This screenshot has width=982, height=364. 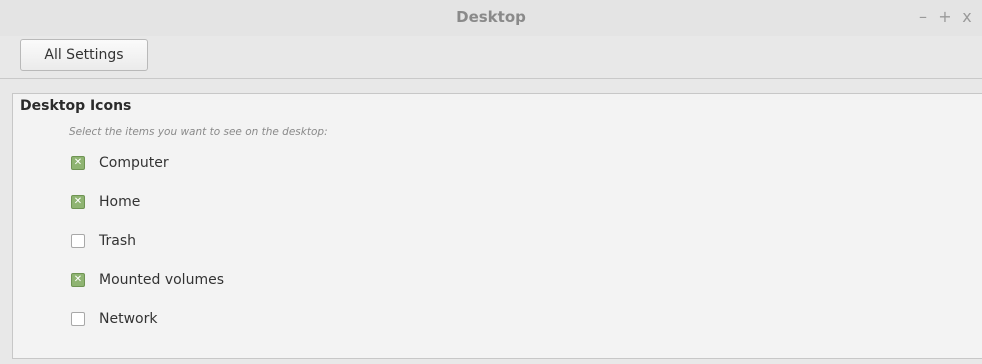 I want to click on all-settings-button: All Settings, so click(x=84, y=55).